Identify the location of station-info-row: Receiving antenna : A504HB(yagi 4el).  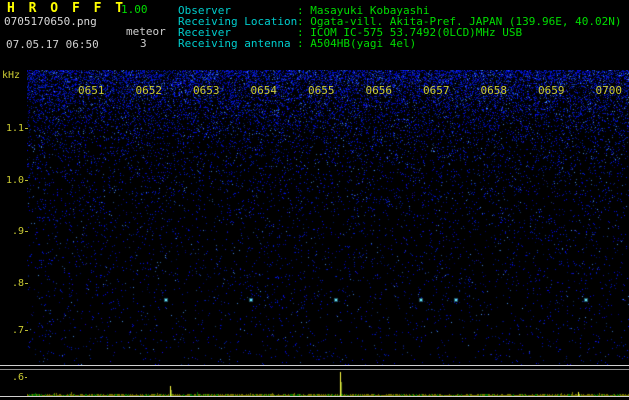
(400, 43).